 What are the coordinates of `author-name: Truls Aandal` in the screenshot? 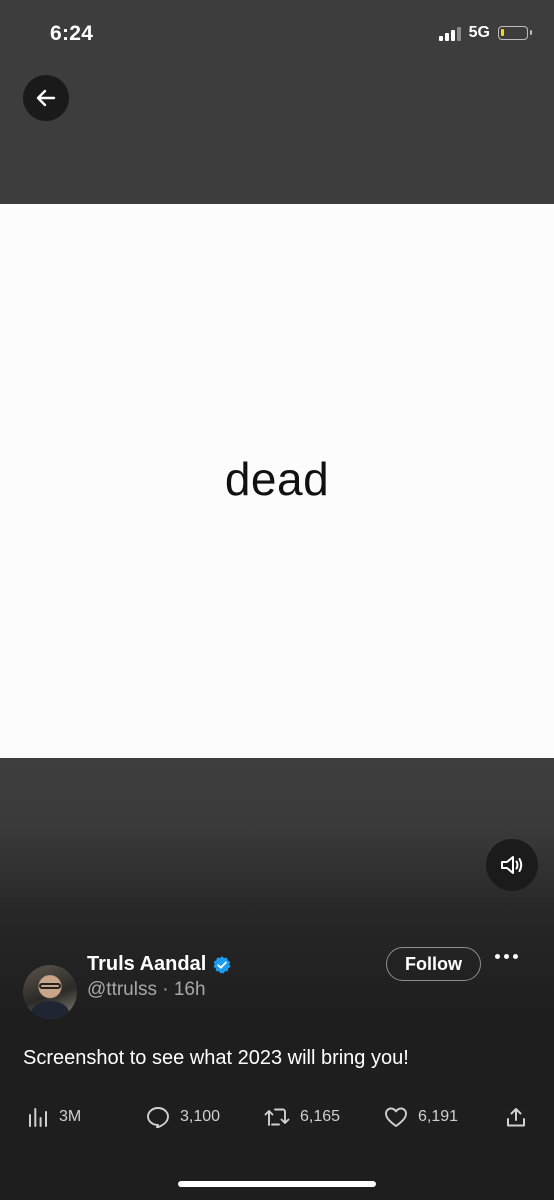 It's located at (159, 964).